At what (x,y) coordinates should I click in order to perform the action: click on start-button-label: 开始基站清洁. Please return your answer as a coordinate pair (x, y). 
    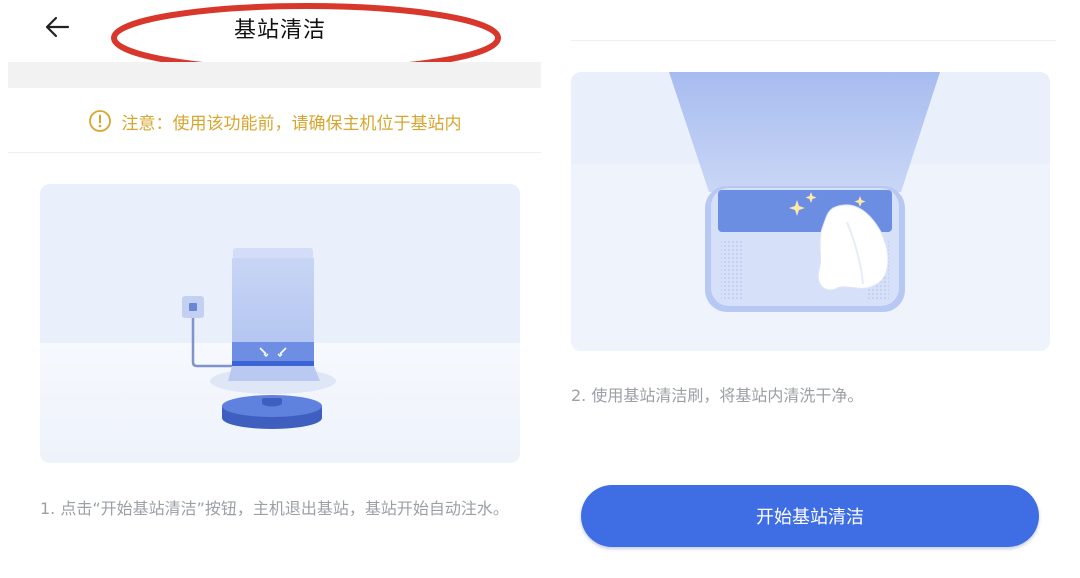
    Looking at the image, I should click on (810, 517).